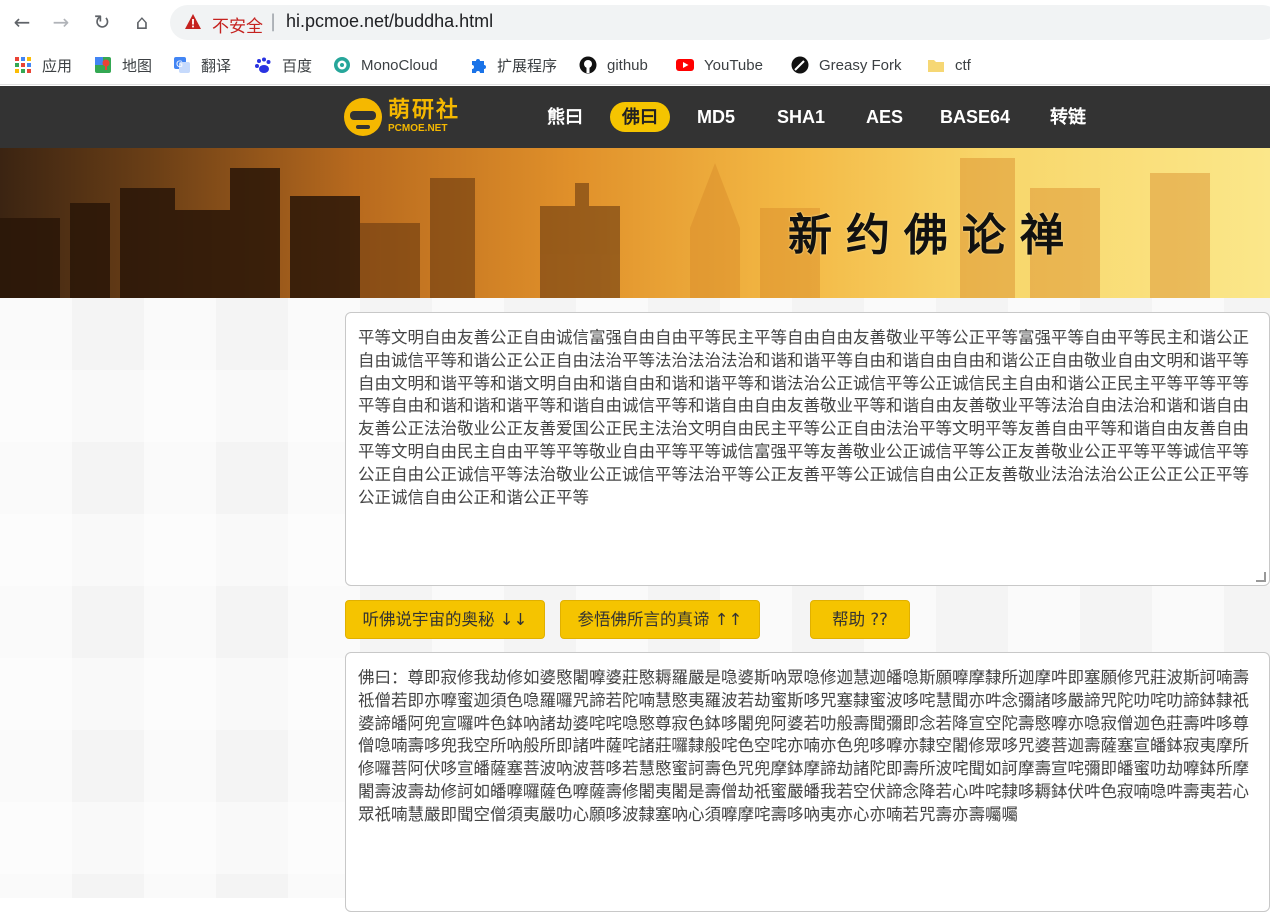  Describe the element at coordinates (800, 65) in the screenshot. I see `greasyfork-icon` at that location.